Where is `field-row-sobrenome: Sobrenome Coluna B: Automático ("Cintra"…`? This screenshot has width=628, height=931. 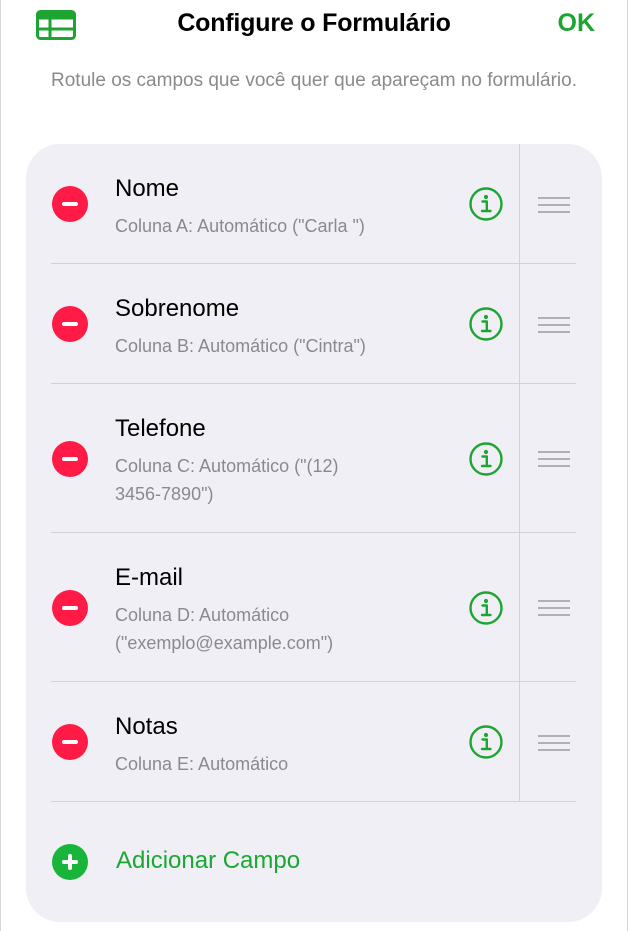
field-row-sobrenome: Sobrenome Coluna B: Automático ("Cintra"… is located at coordinates (314, 324).